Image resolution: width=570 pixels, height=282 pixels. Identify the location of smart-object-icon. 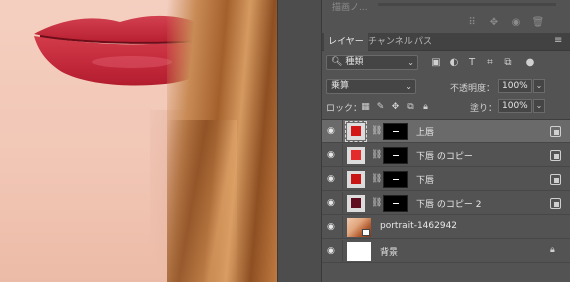
(366, 232).